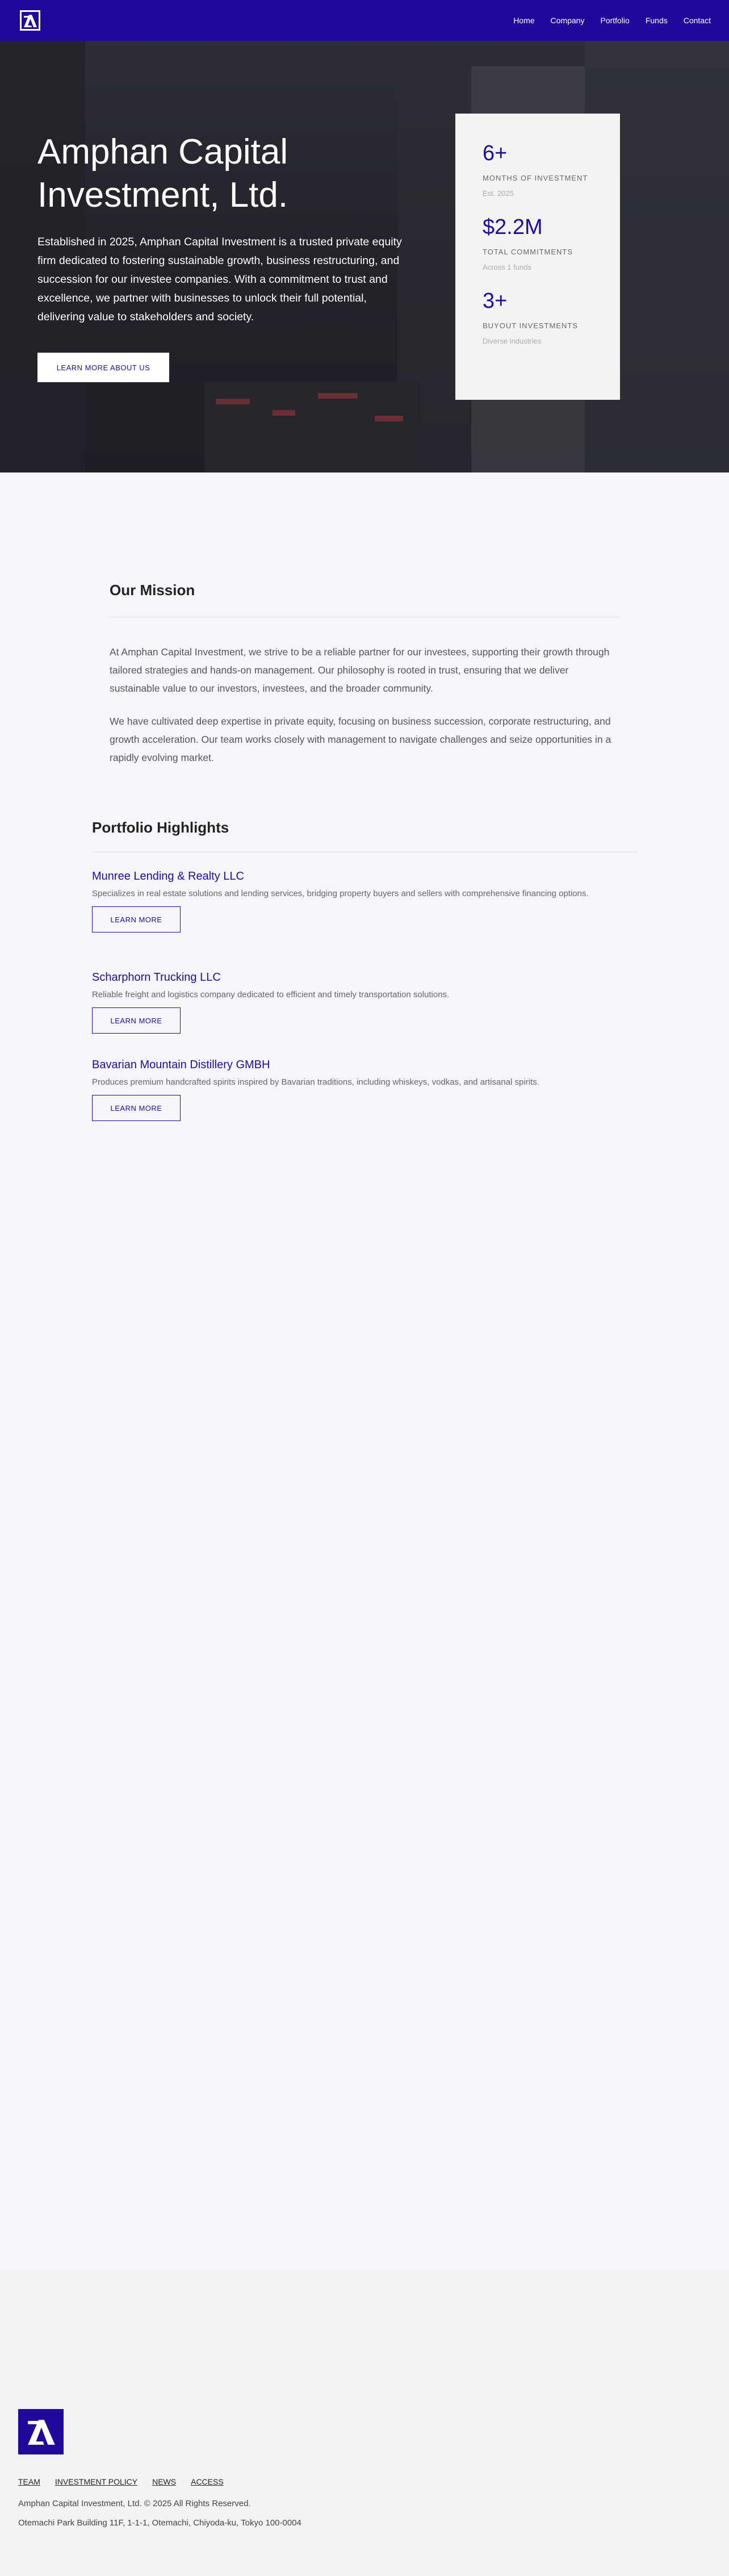 Image resolution: width=729 pixels, height=2576 pixels. Describe the element at coordinates (208, 2481) in the screenshot. I see `footer-link-access: ACCESS` at that location.